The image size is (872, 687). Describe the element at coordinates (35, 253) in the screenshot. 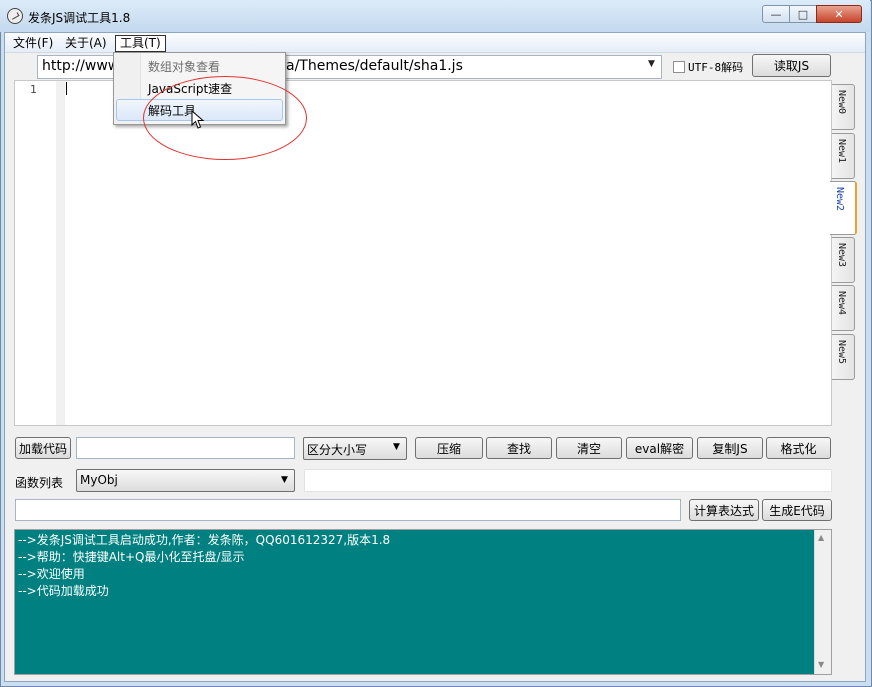

I see `line-gutter` at that location.